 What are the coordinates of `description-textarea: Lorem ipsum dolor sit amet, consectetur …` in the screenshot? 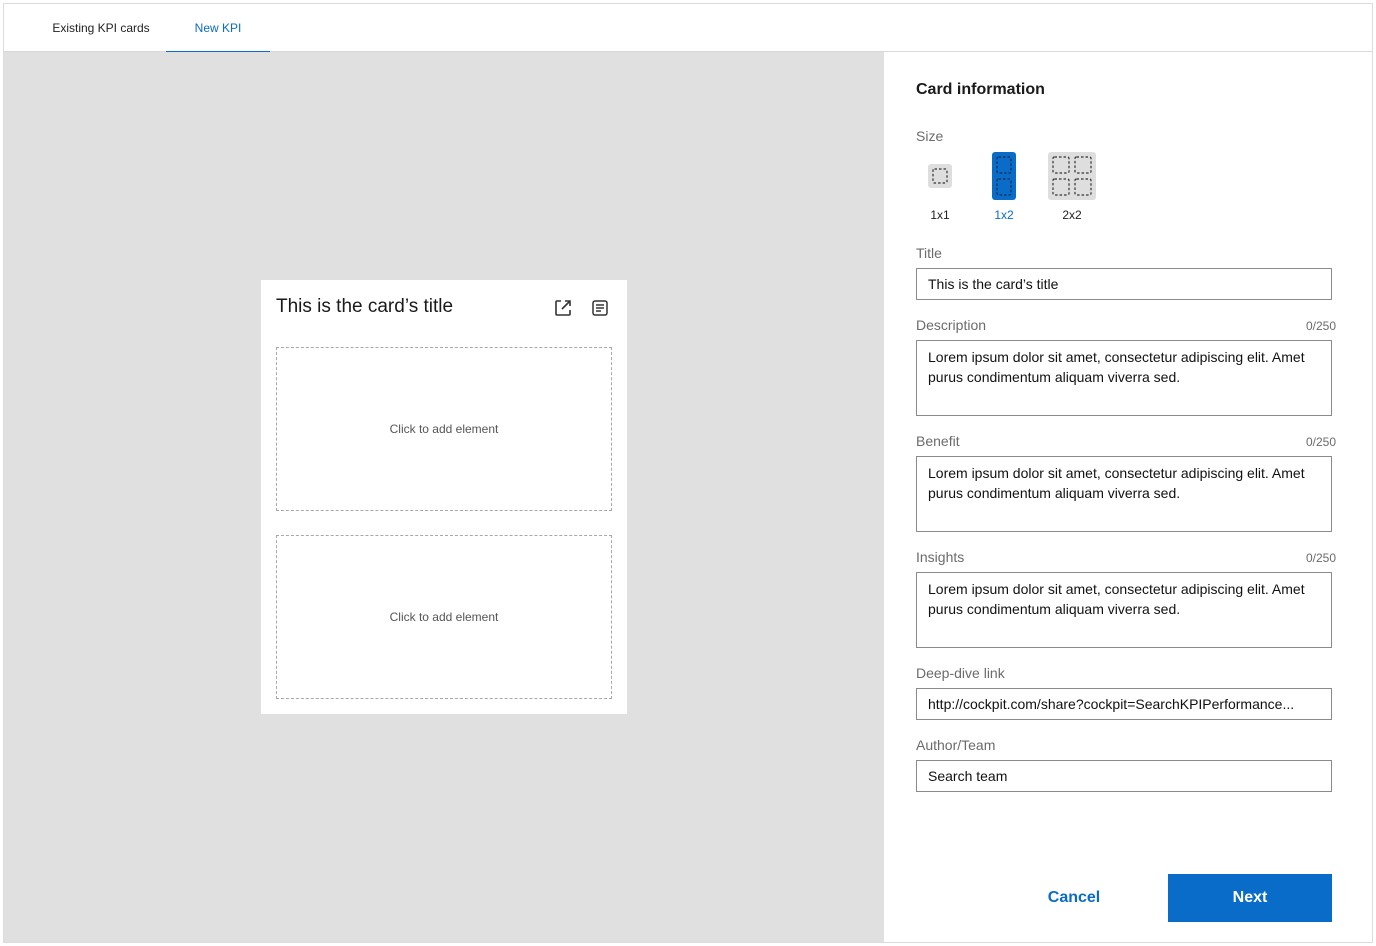 It's located at (1124, 378).